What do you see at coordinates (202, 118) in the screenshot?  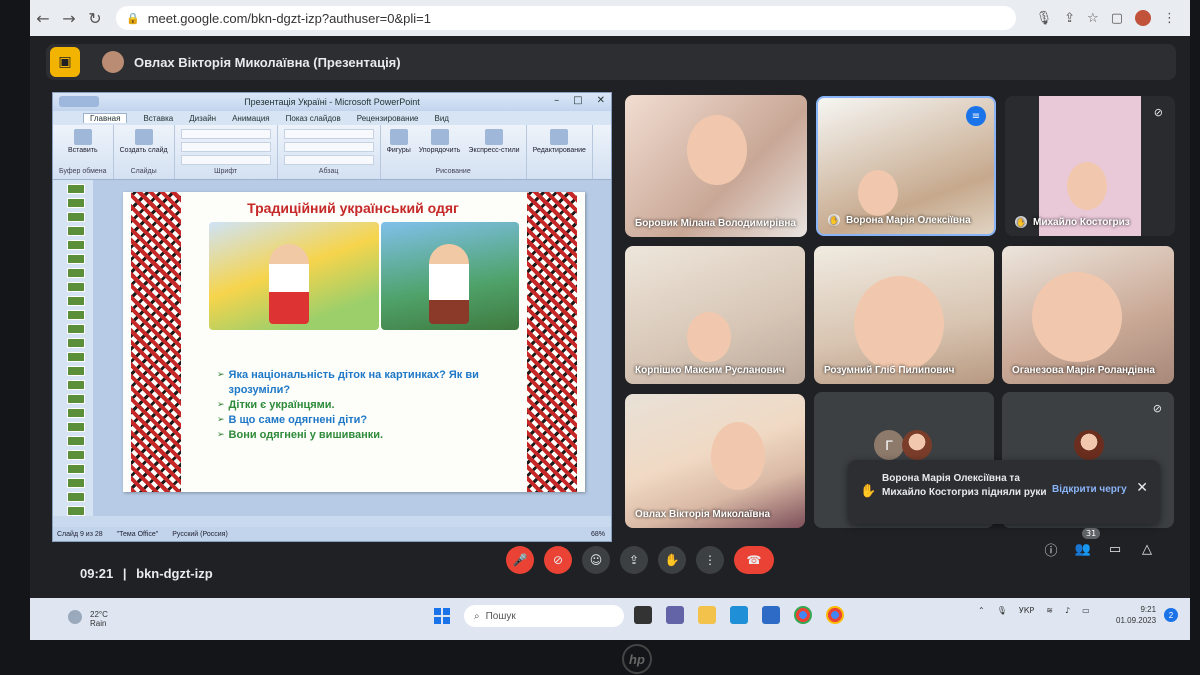 I see `tab-design: Дизайн` at bounding box center [202, 118].